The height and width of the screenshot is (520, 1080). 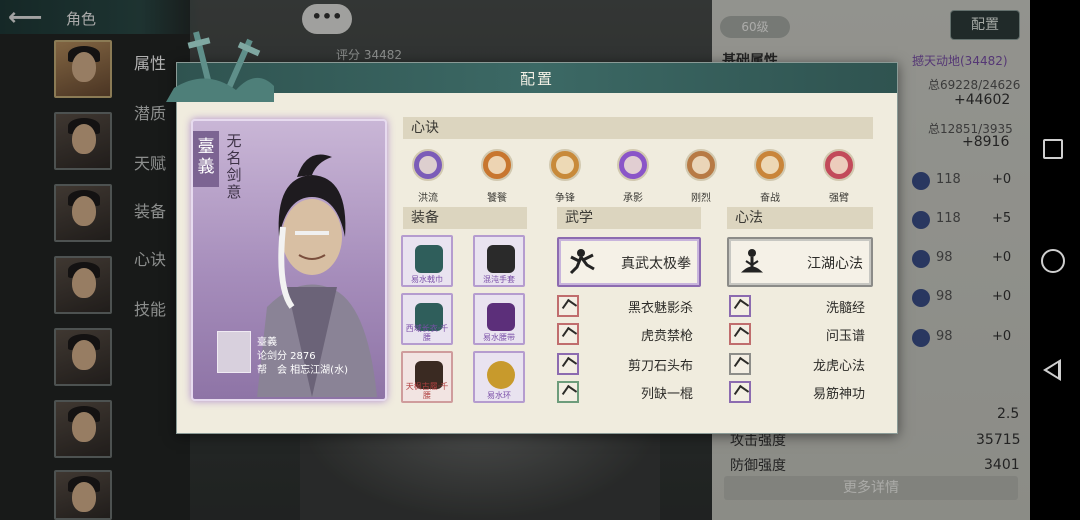 I want to click on home-icon, so click(x=1053, y=261).